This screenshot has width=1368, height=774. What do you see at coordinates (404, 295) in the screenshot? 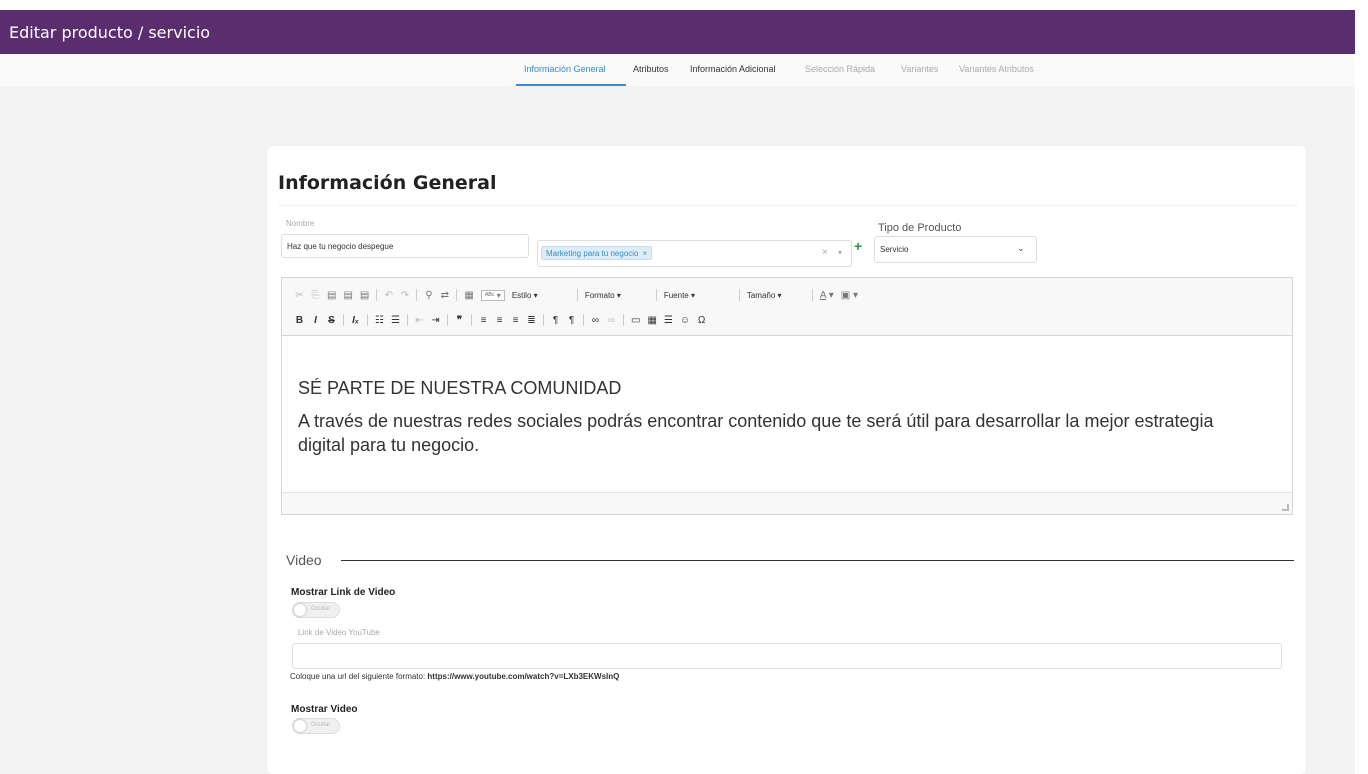
I see `redo-icon: ↷` at bounding box center [404, 295].